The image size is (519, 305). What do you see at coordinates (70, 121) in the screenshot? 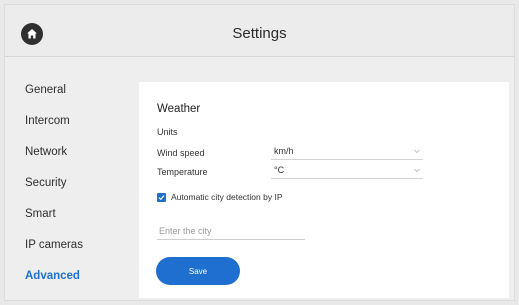
I see `sidebar-item-intercom: Intercom` at bounding box center [70, 121].